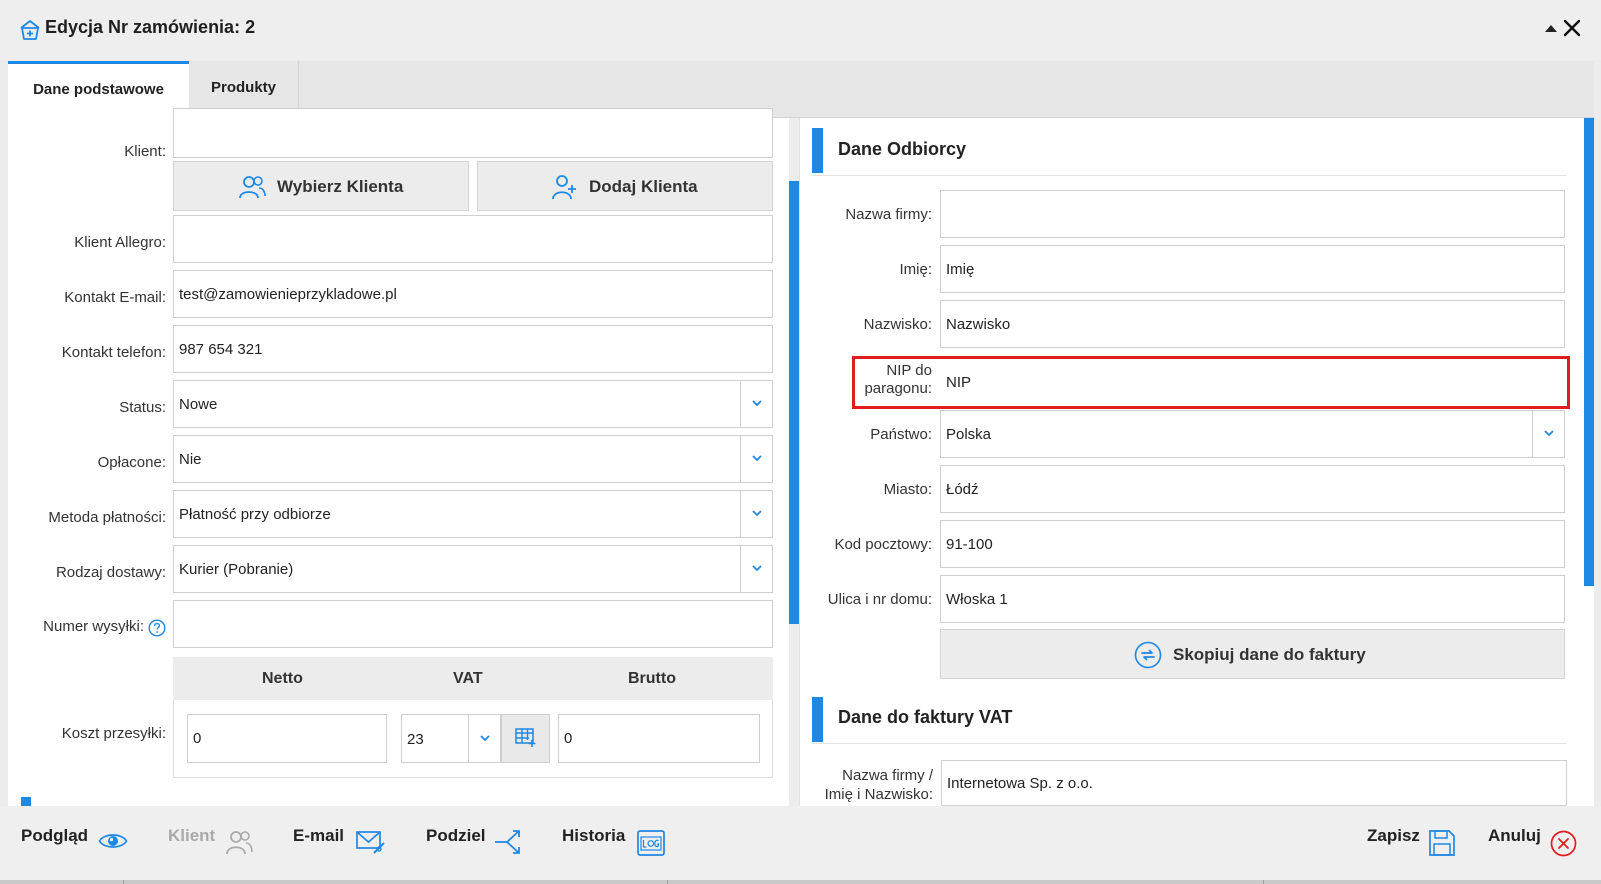 Image resolution: width=1601 pixels, height=884 pixels. I want to click on last-name-label: Nazwisko:, so click(897, 324).